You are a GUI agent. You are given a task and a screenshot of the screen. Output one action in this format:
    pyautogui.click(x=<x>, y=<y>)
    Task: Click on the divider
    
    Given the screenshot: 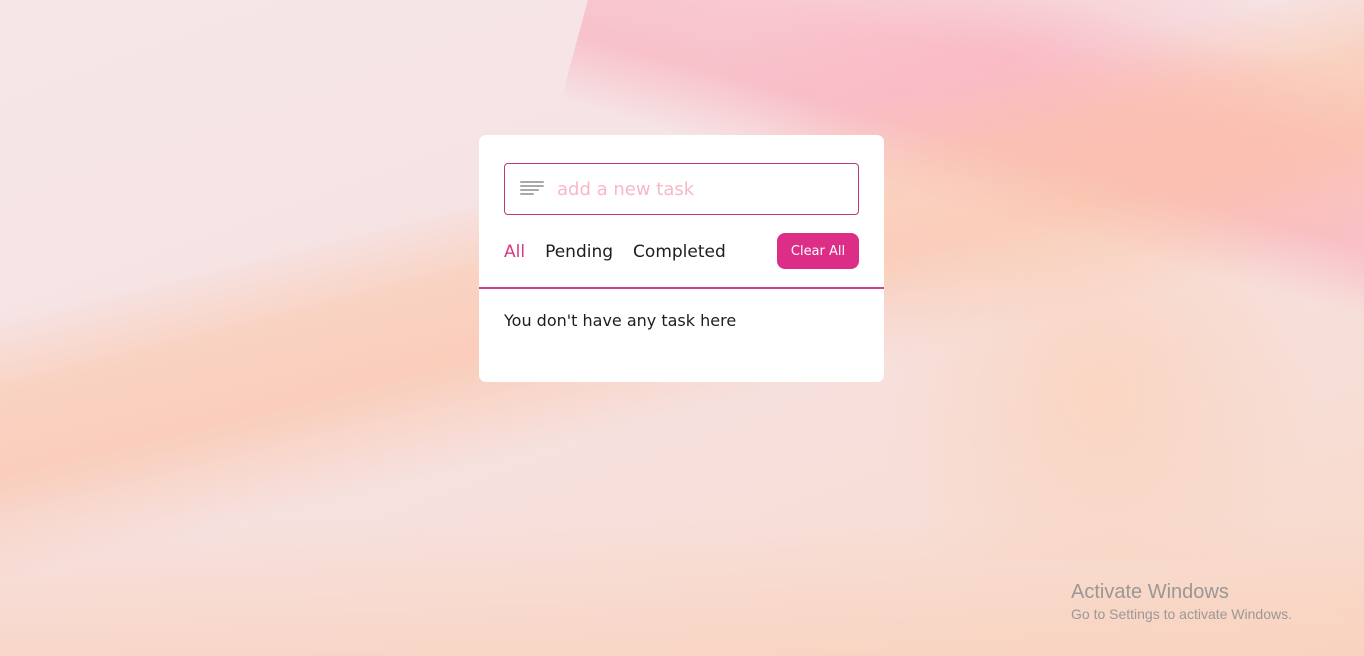 What is the action you would take?
    pyautogui.click(x=681, y=288)
    